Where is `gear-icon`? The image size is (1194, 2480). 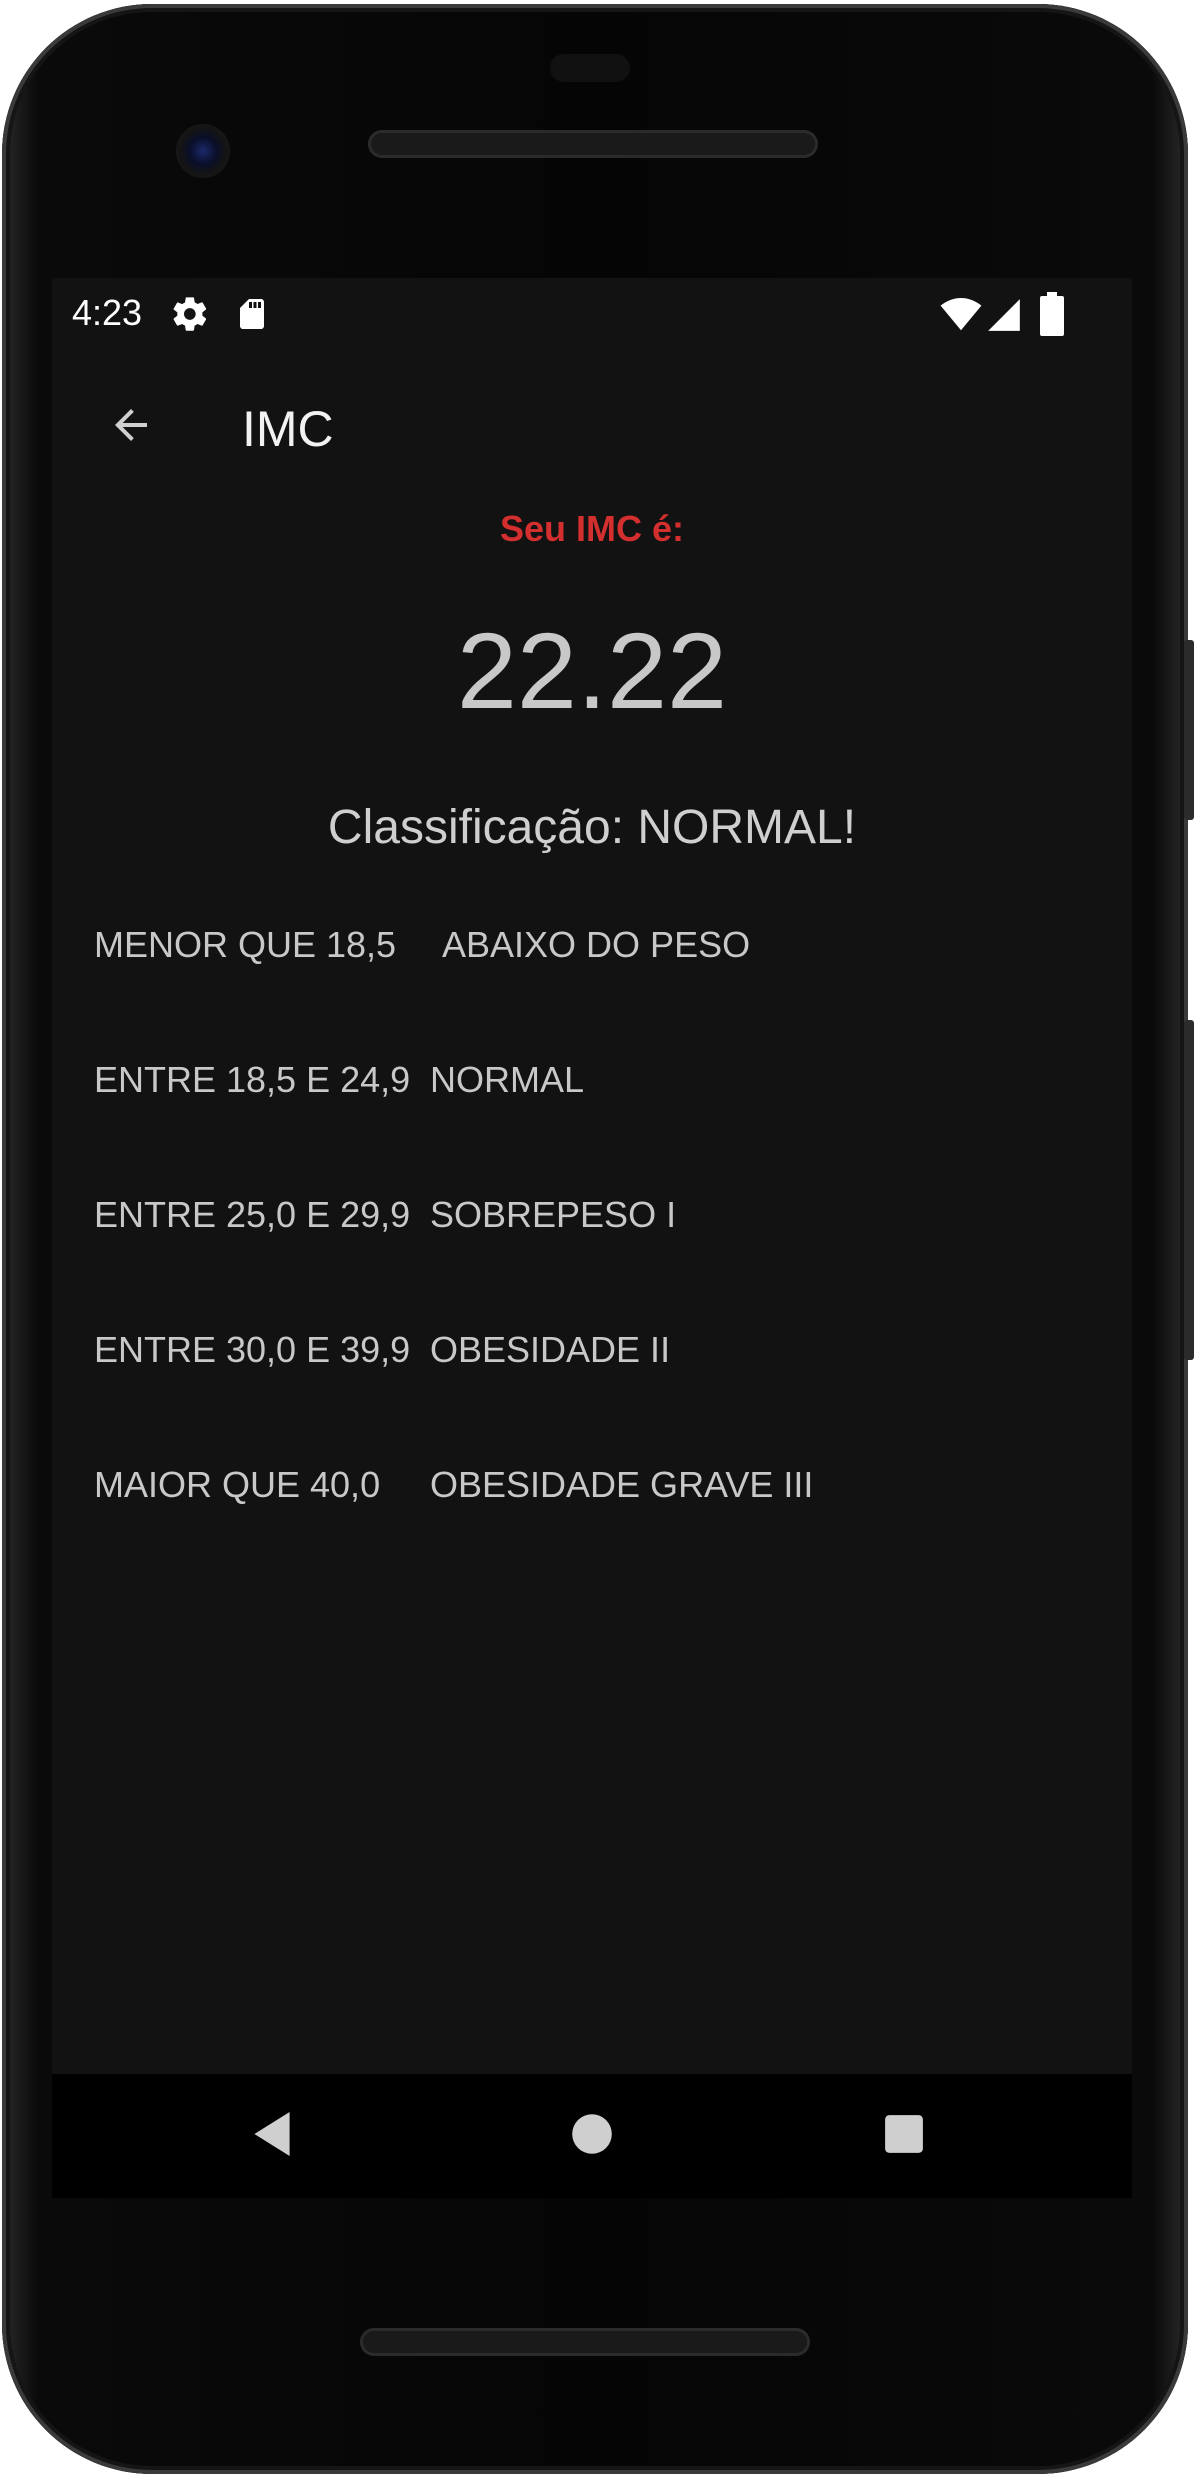
gear-icon is located at coordinates (190, 316).